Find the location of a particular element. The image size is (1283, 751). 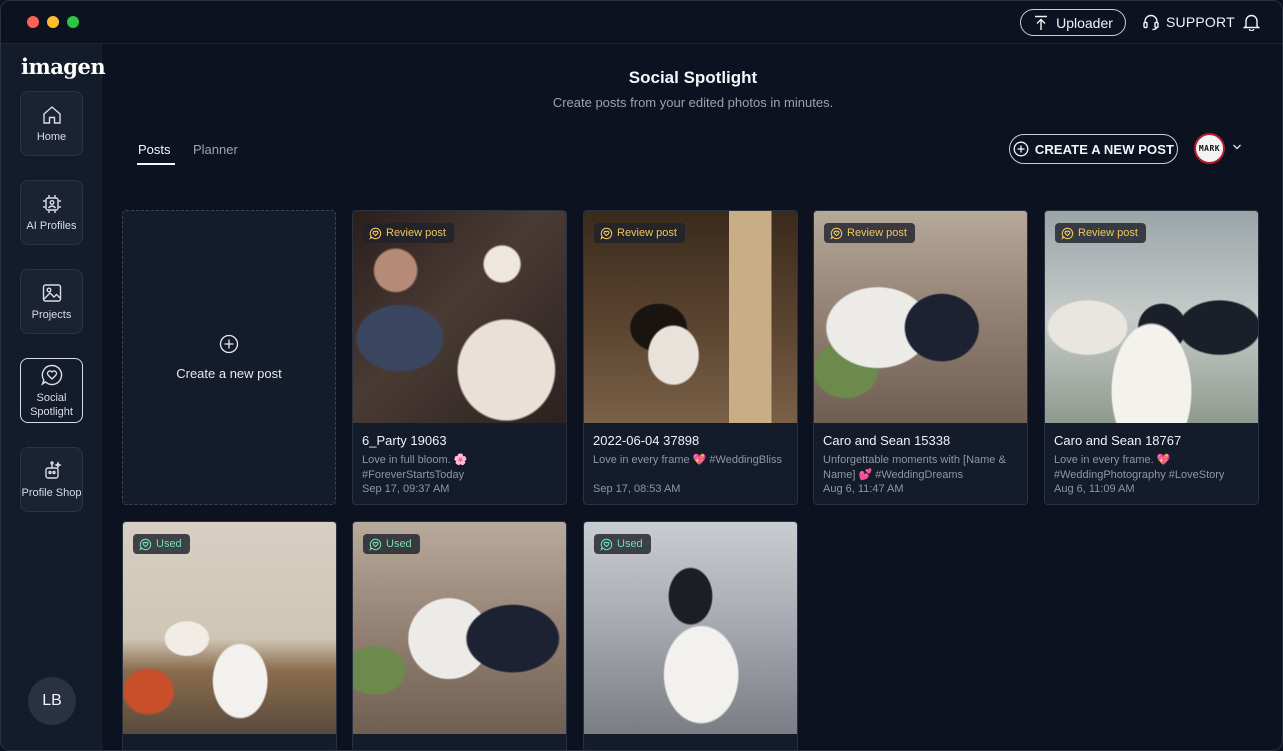

sidebar-item-label: Projects is located at coordinates (51, 314).